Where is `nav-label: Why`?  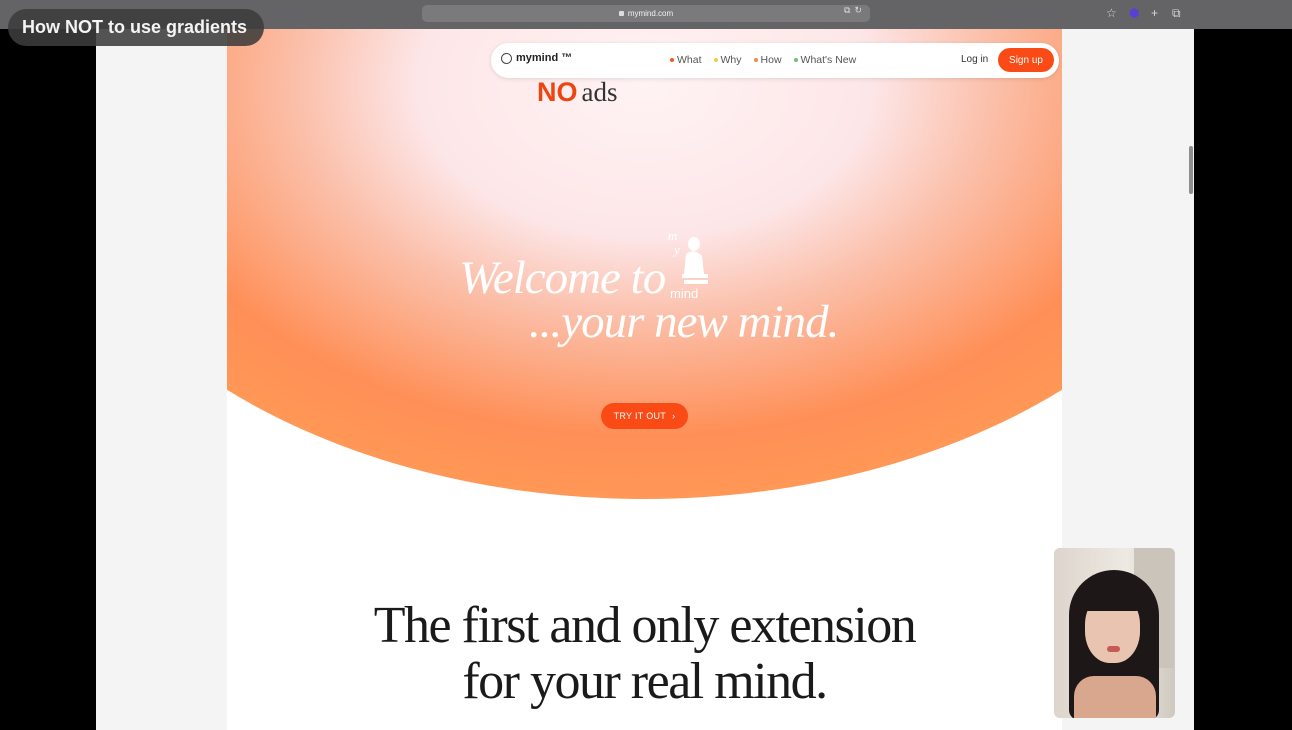 nav-label: Why is located at coordinates (731, 60).